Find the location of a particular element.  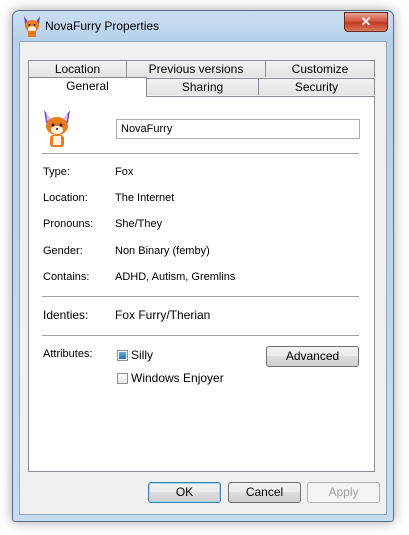

tab-customize: Customize is located at coordinates (320, 68).